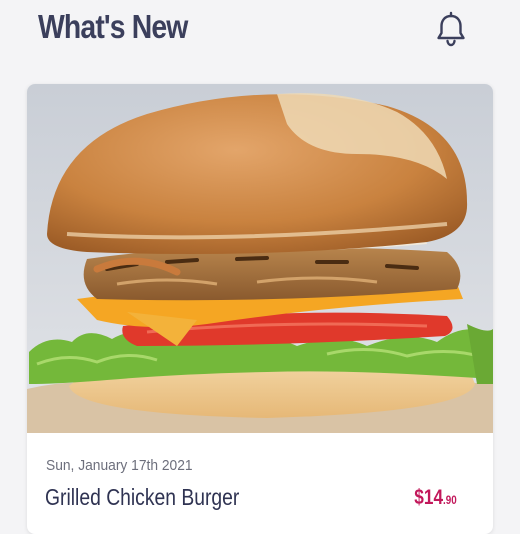 Image resolution: width=520 pixels, height=534 pixels. Describe the element at coordinates (450, 500) in the screenshot. I see `price-cents: .90` at that location.